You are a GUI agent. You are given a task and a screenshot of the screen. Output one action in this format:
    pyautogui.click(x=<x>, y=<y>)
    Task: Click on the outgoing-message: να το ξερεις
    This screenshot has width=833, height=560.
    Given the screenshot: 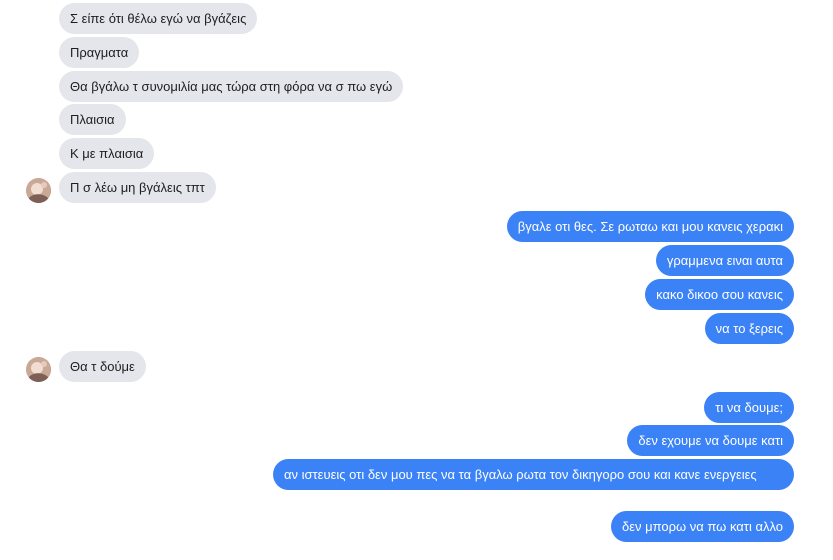 What is the action you would take?
    pyautogui.click(x=749, y=328)
    